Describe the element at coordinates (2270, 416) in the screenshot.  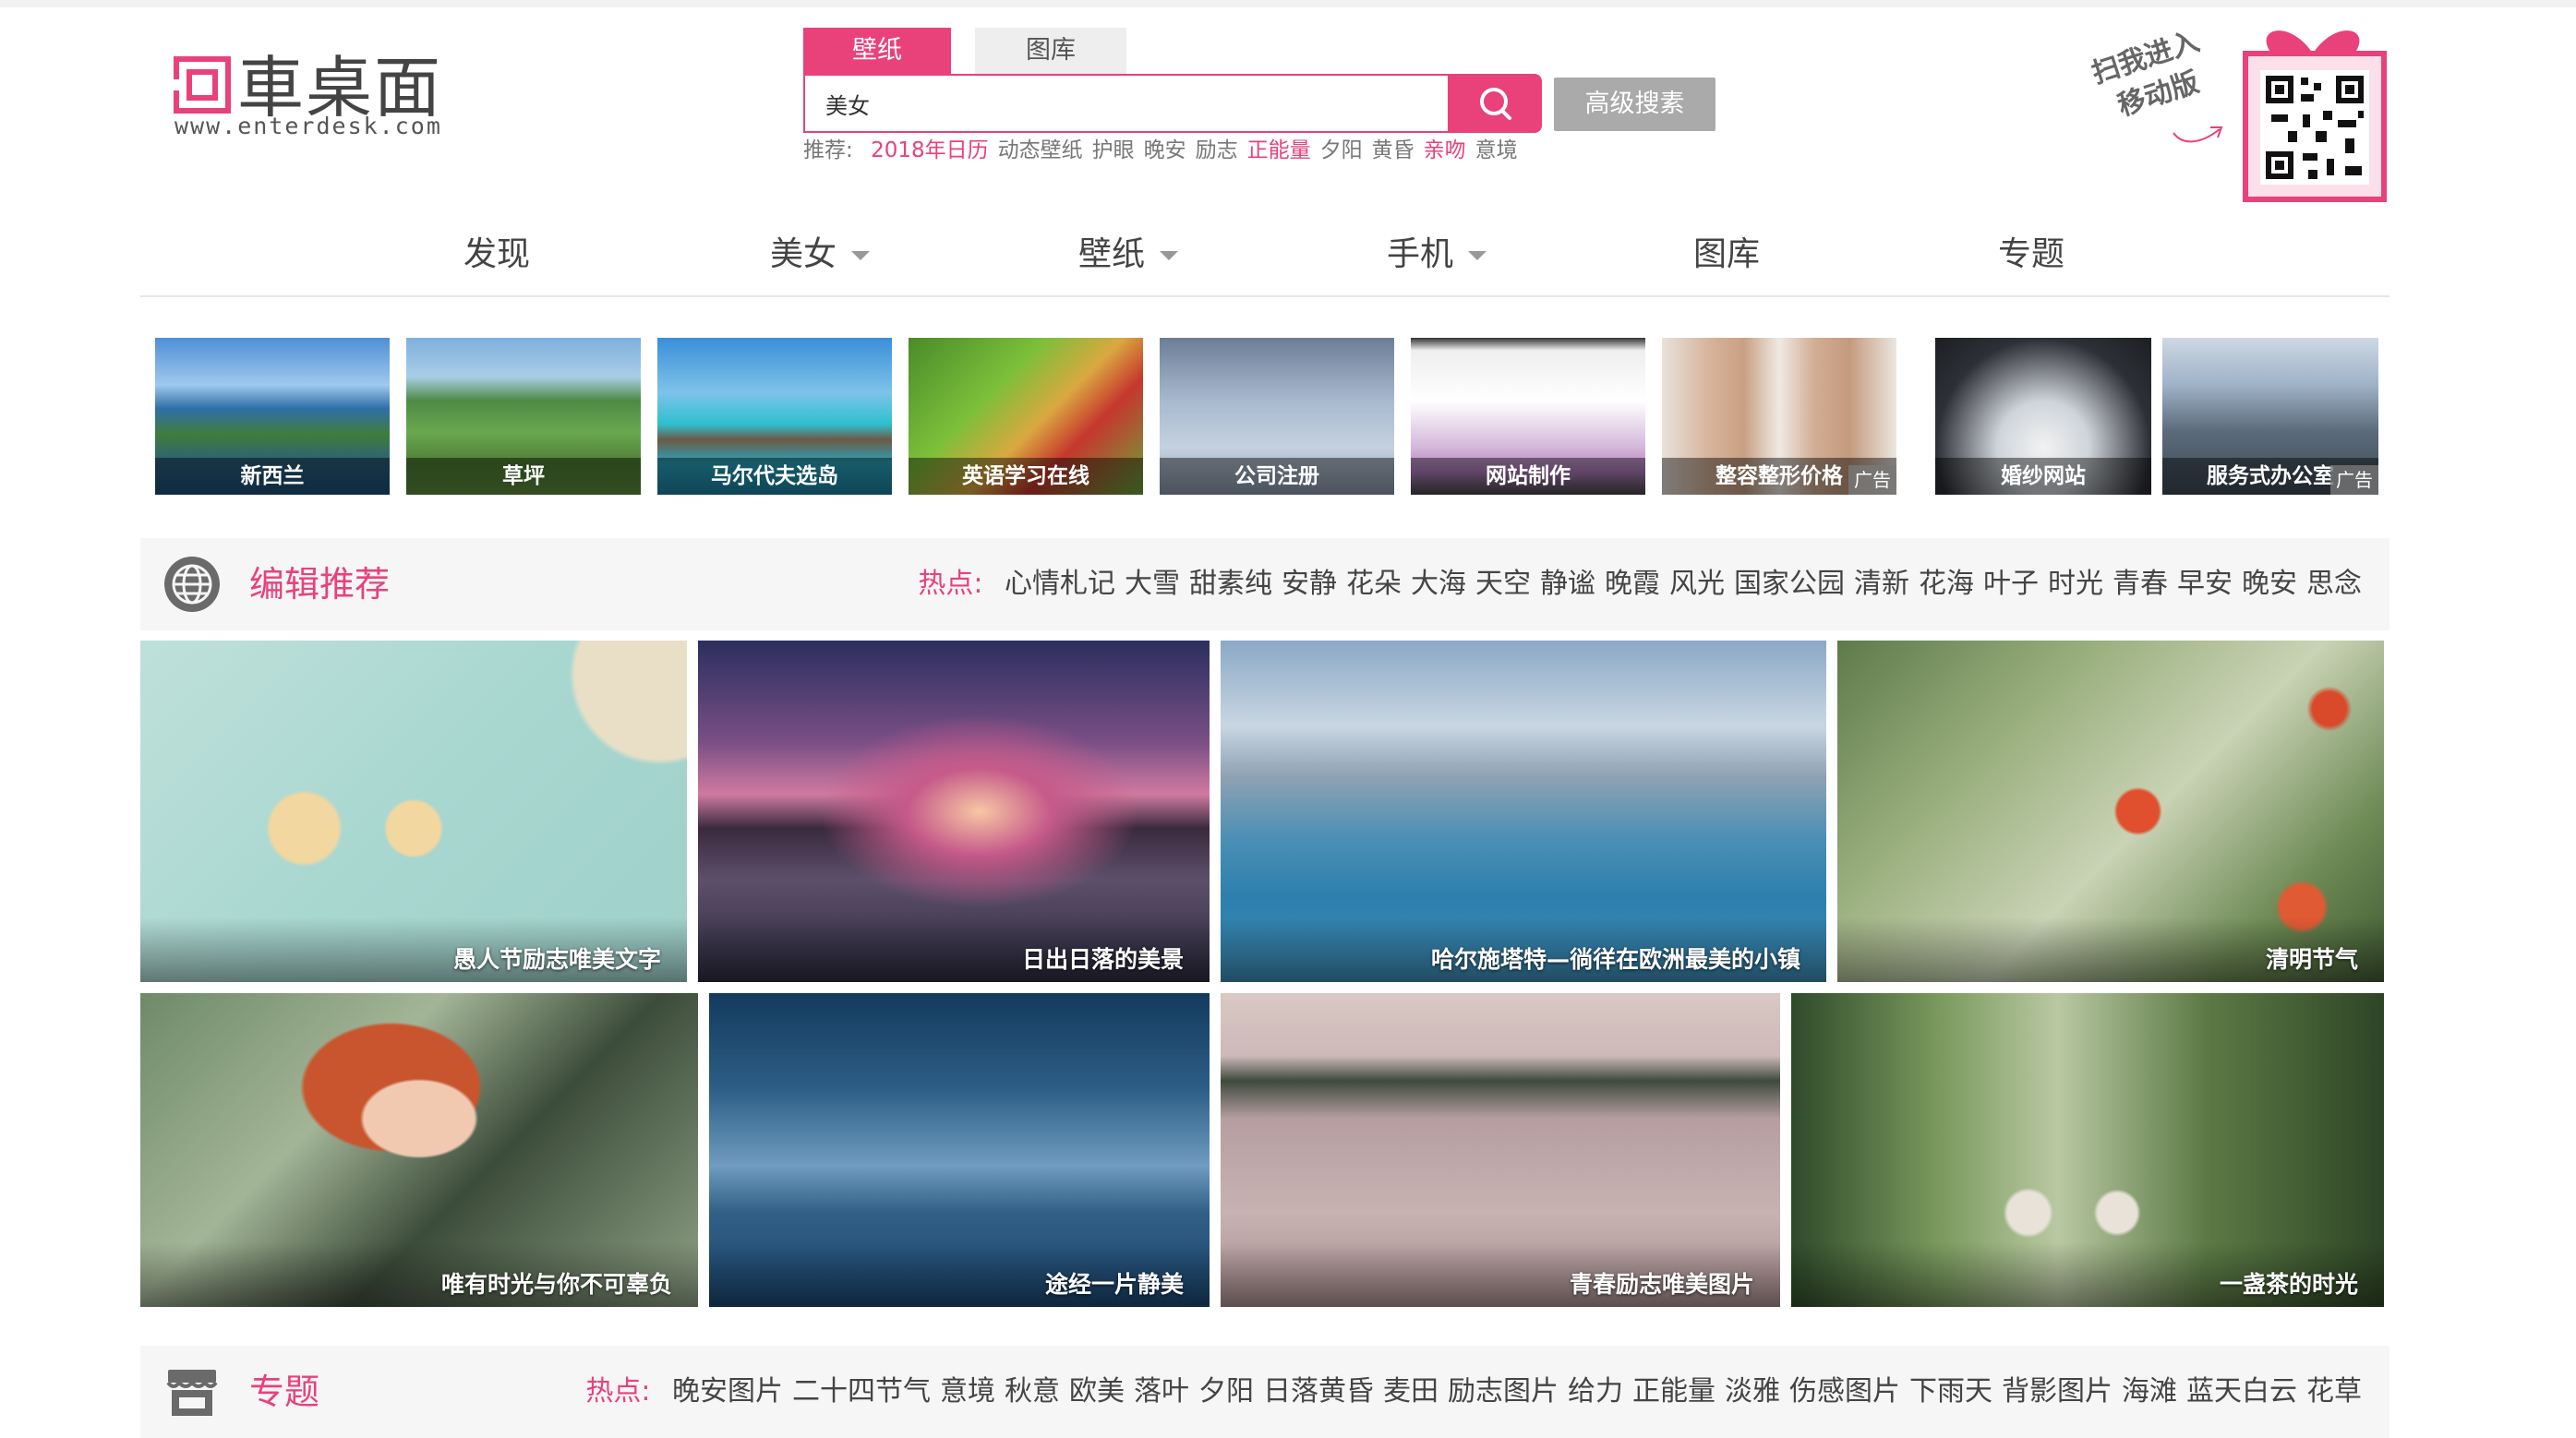
I see `ad-tile: 服务式办公室 广告` at that location.